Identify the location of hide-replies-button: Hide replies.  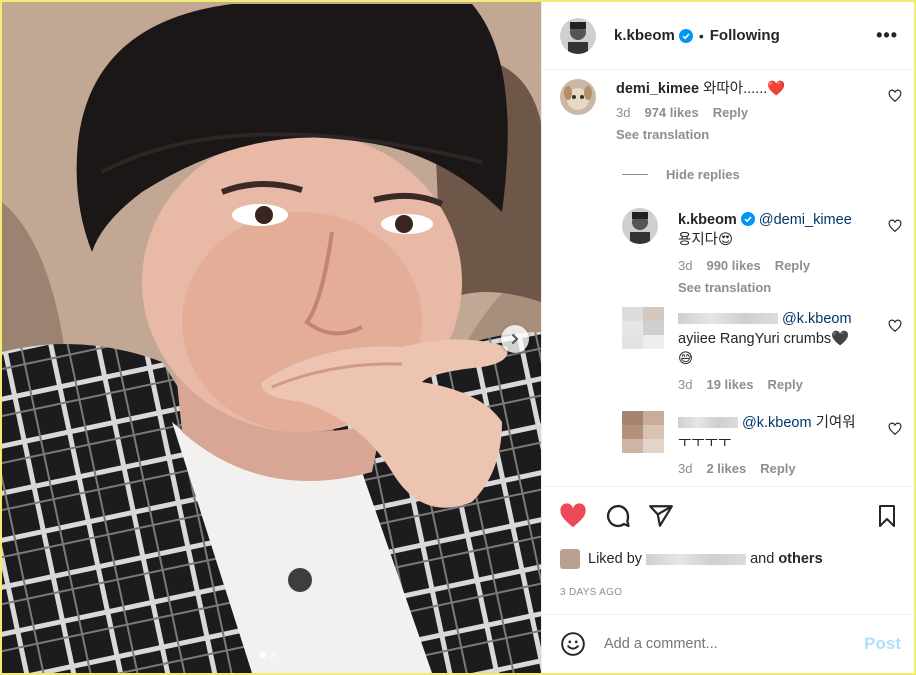
(681, 174).